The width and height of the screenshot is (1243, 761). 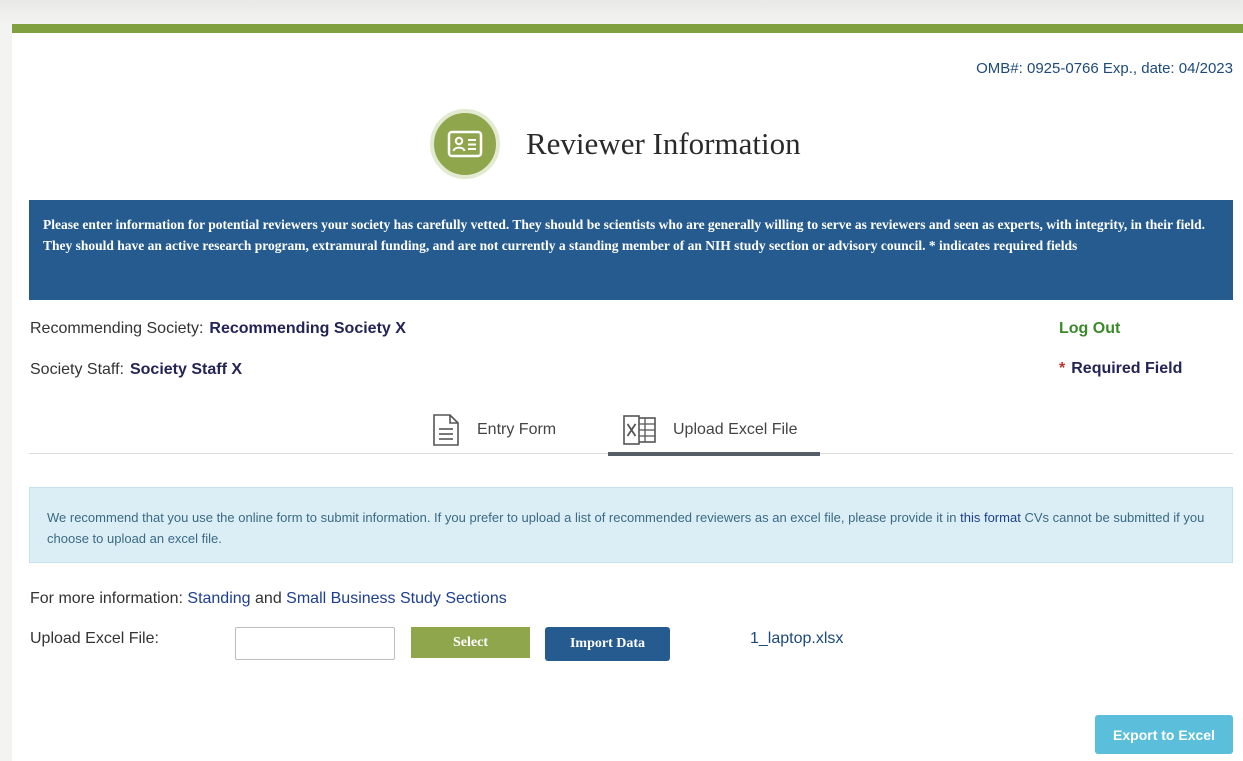 I want to click on tab-entry-form: Entry Form, so click(x=493, y=430).